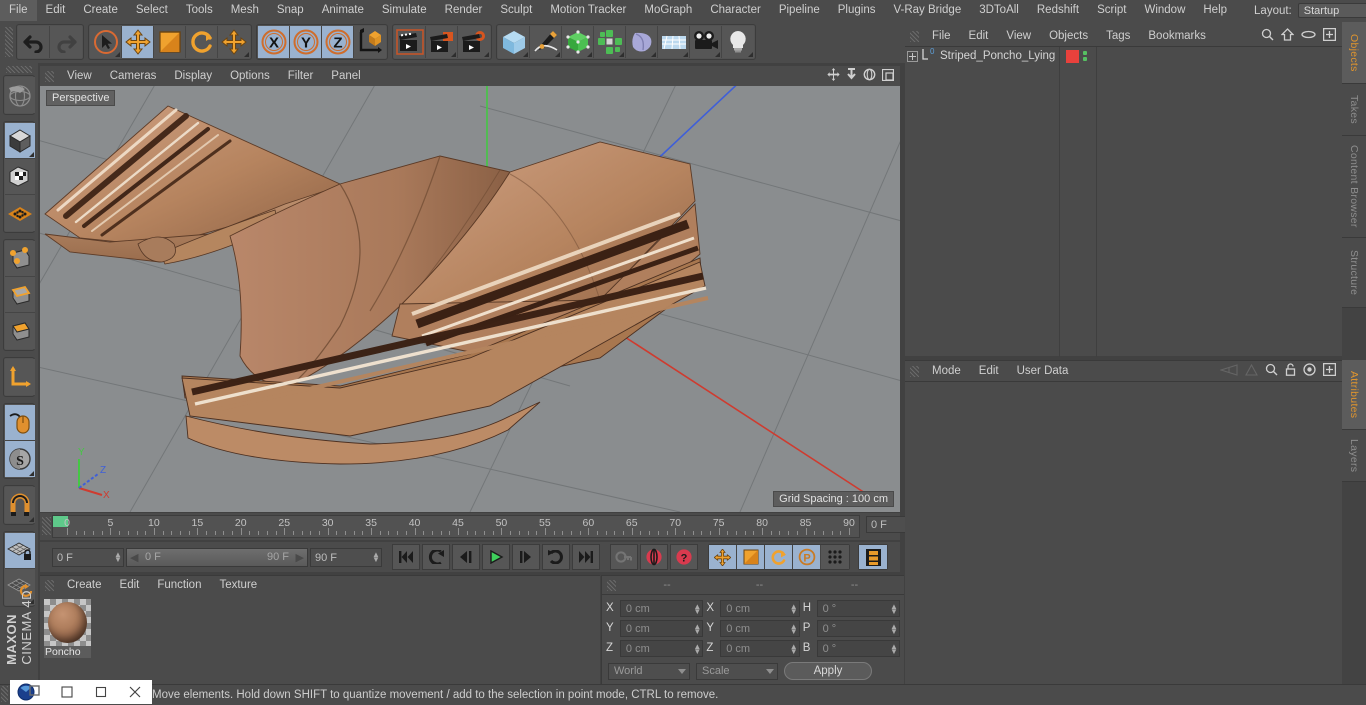  I want to click on menu-item-redshift: Redshift, so click(1058, 10).